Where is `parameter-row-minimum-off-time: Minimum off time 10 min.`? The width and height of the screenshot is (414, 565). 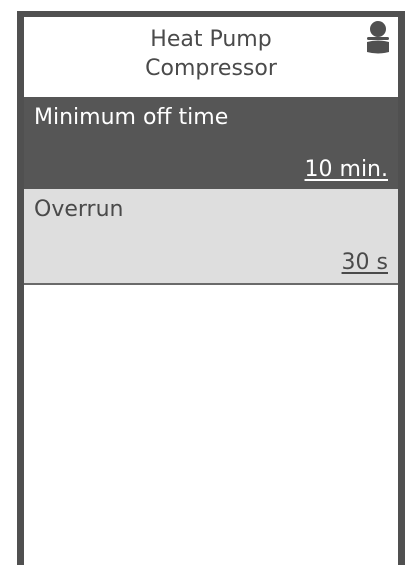 parameter-row-minimum-off-time: Minimum off time 10 min. is located at coordinates (211, 143).